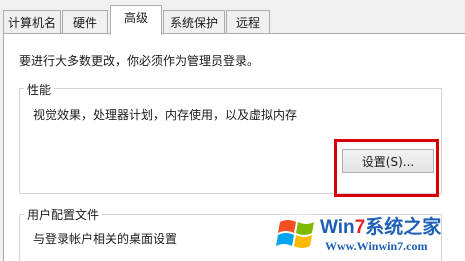 The height and width of the screenshot is (261, 465). Describe the element at coordinates (39, 89) in the screenshot. I see `performance-group-title: 性能` at that location.